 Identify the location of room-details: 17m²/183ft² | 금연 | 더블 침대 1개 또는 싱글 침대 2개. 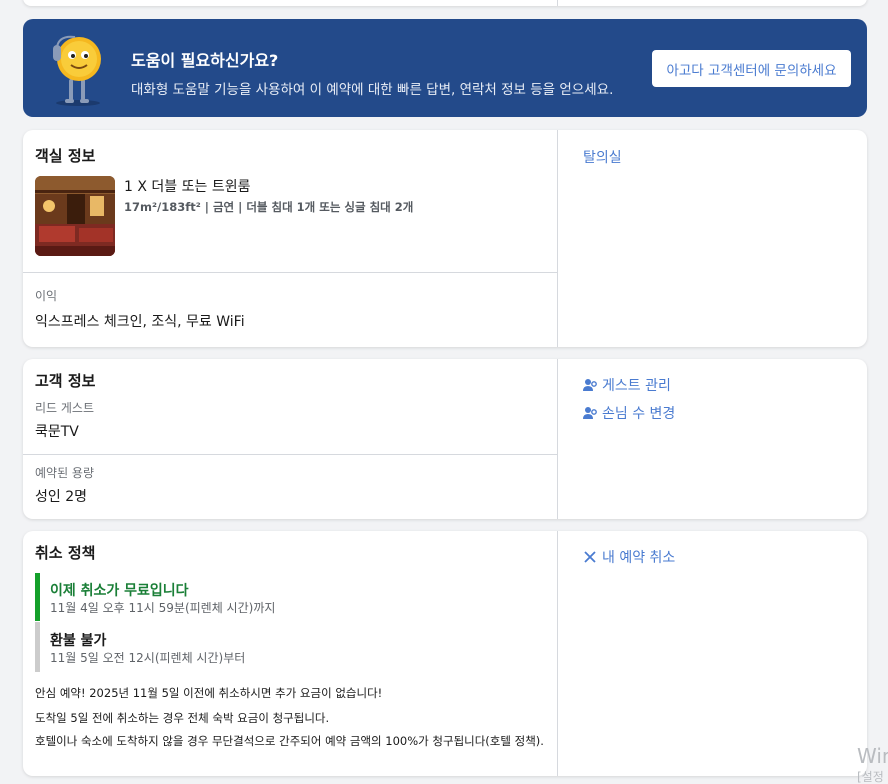
(269, 207).